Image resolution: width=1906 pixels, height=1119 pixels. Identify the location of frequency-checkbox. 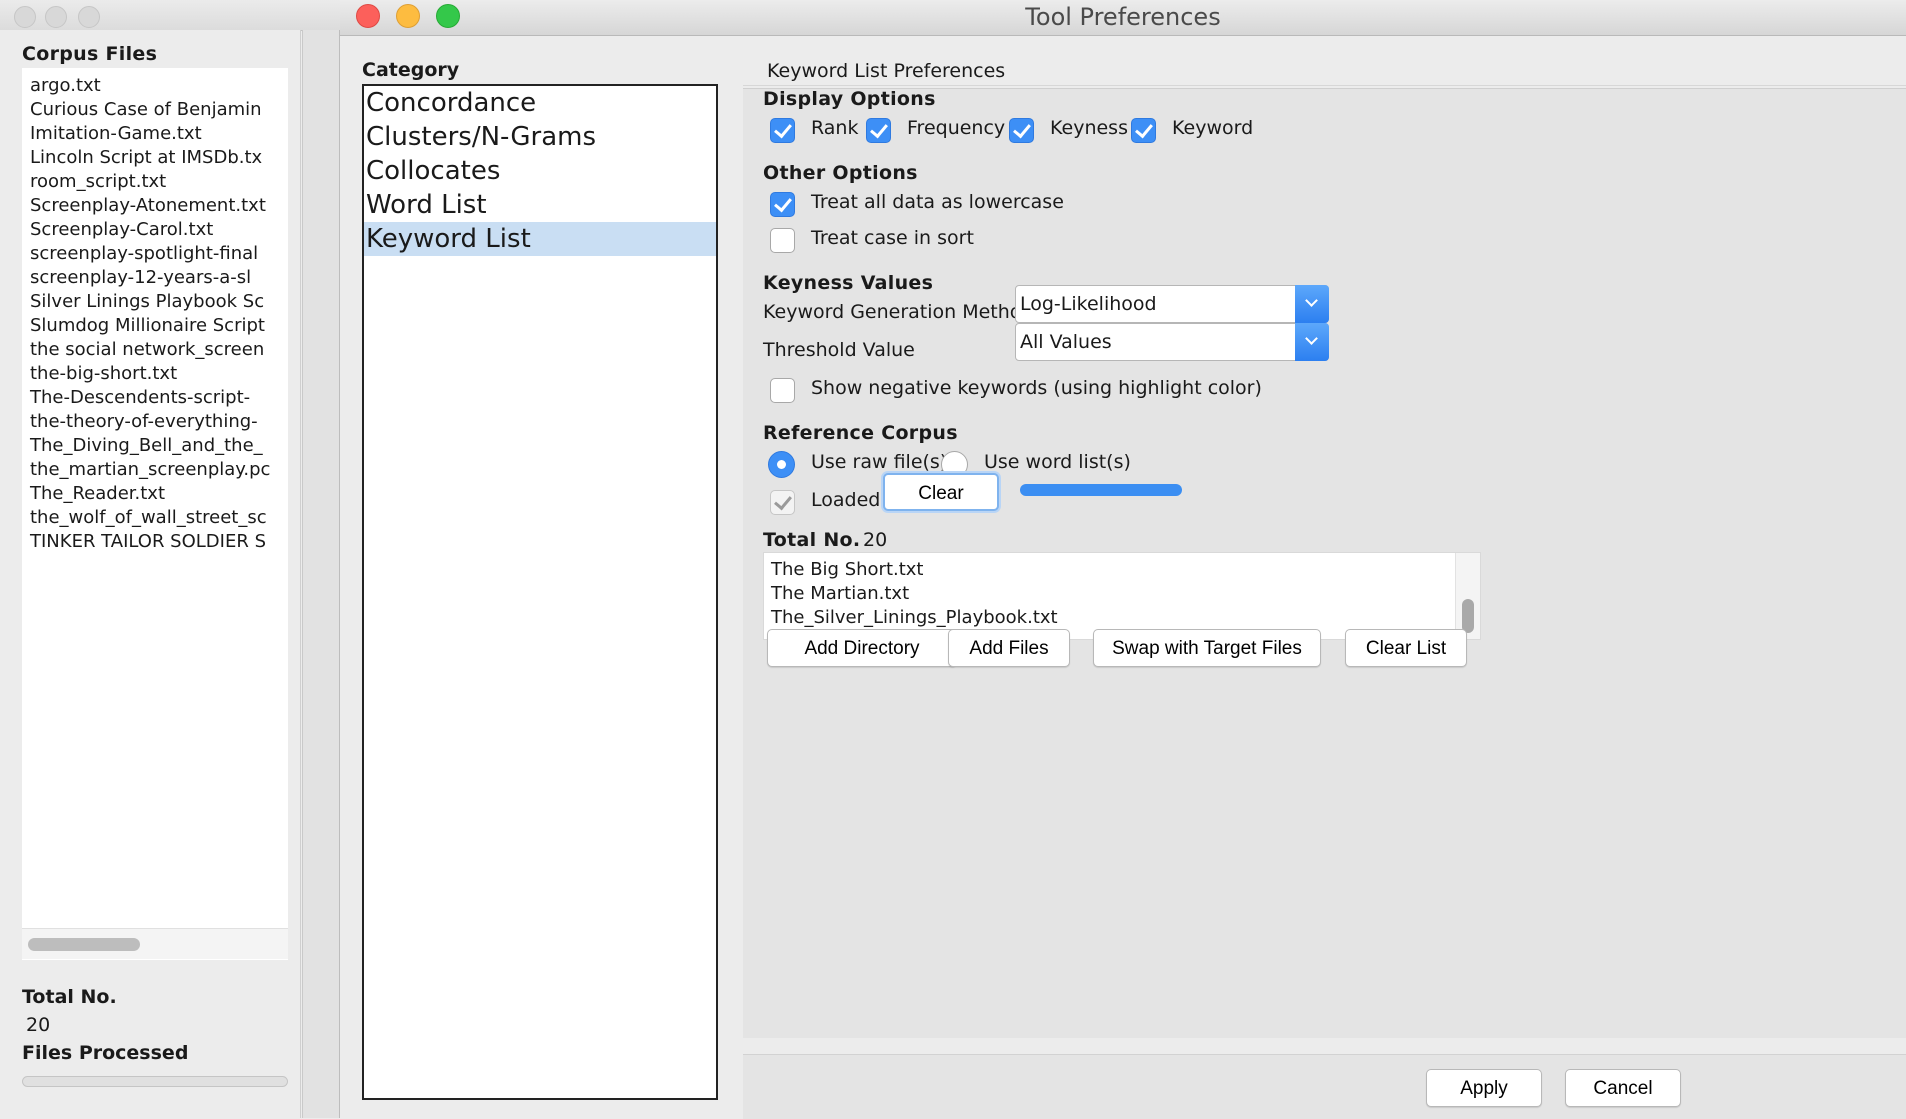
(878, 130).